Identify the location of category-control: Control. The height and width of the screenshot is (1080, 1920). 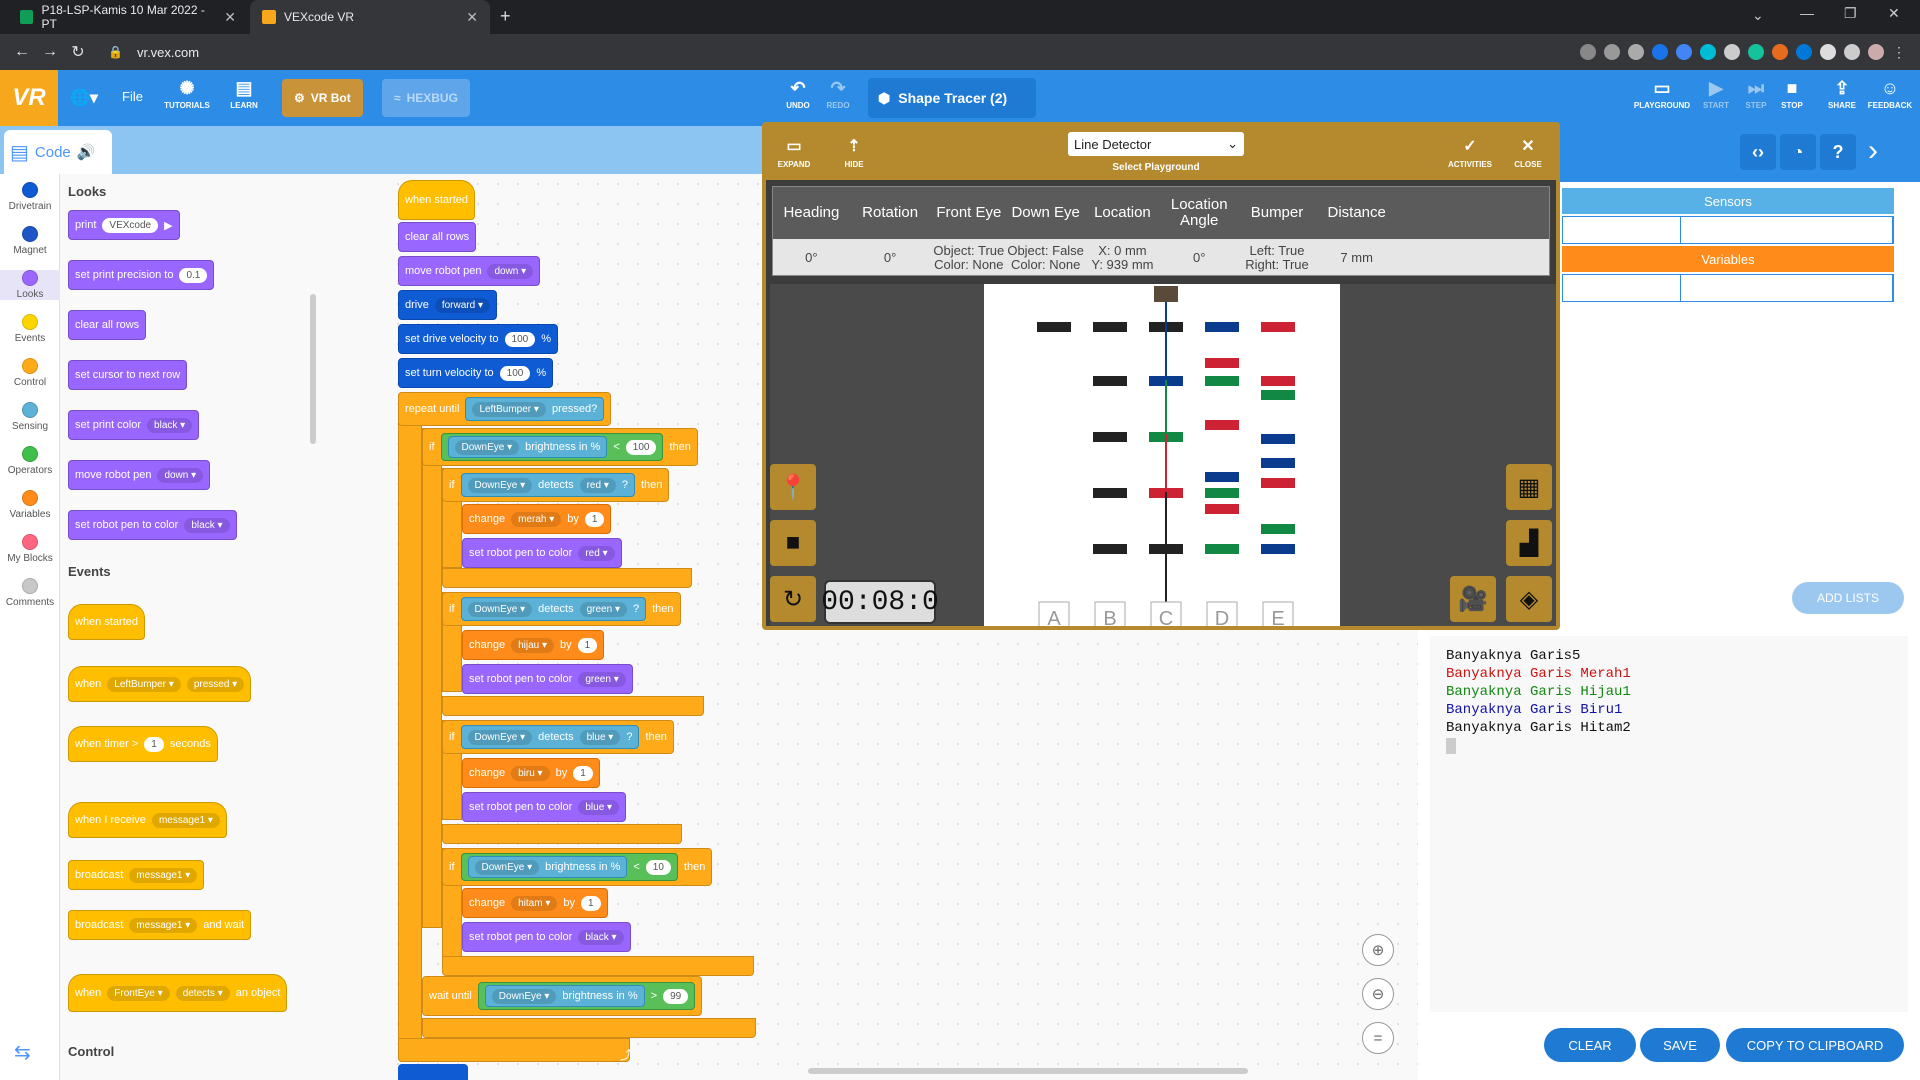
(30, 373).